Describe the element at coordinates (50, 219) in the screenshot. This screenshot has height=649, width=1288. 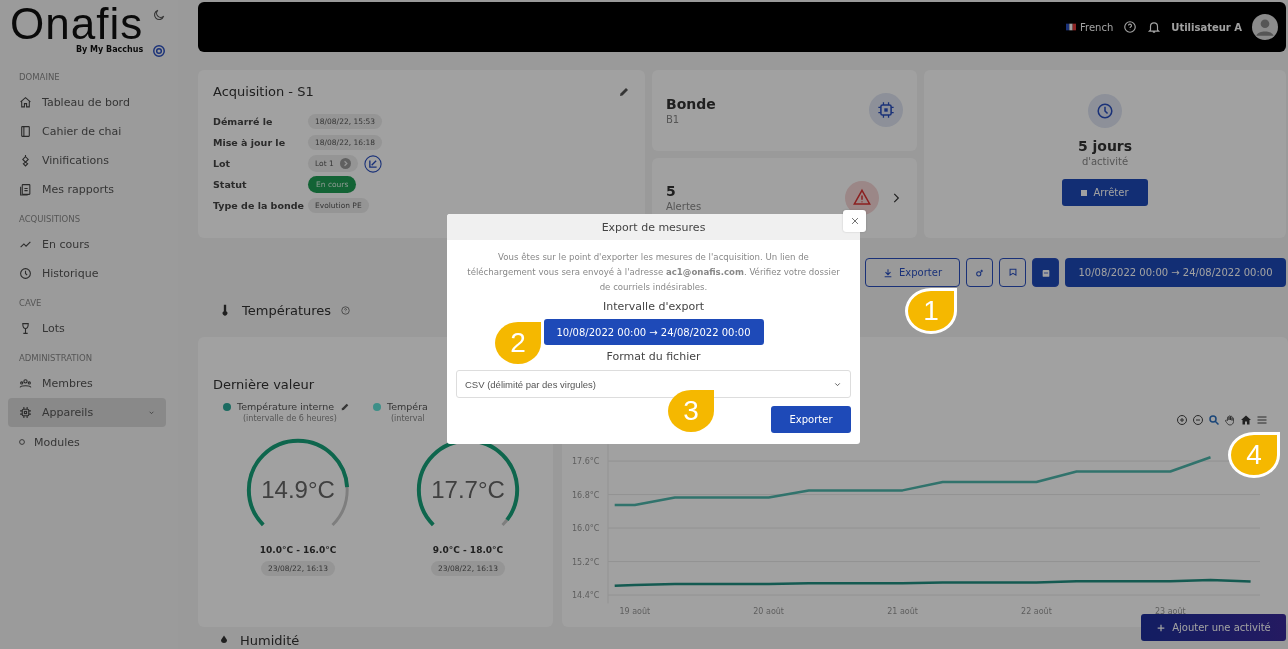
I see `section-title: ACQUISITIONS` at that location.